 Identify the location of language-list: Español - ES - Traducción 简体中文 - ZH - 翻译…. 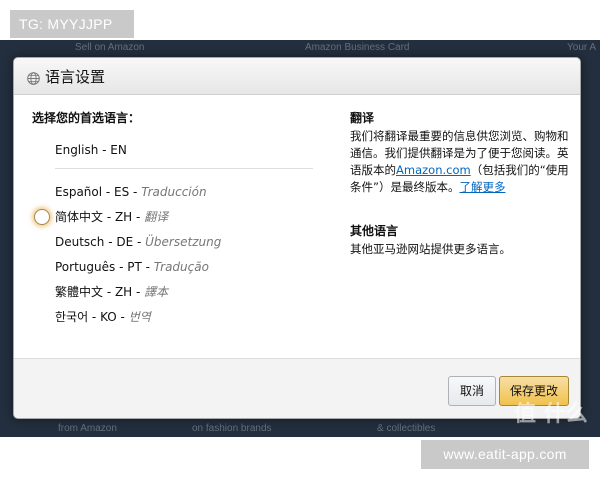
(173, 258).